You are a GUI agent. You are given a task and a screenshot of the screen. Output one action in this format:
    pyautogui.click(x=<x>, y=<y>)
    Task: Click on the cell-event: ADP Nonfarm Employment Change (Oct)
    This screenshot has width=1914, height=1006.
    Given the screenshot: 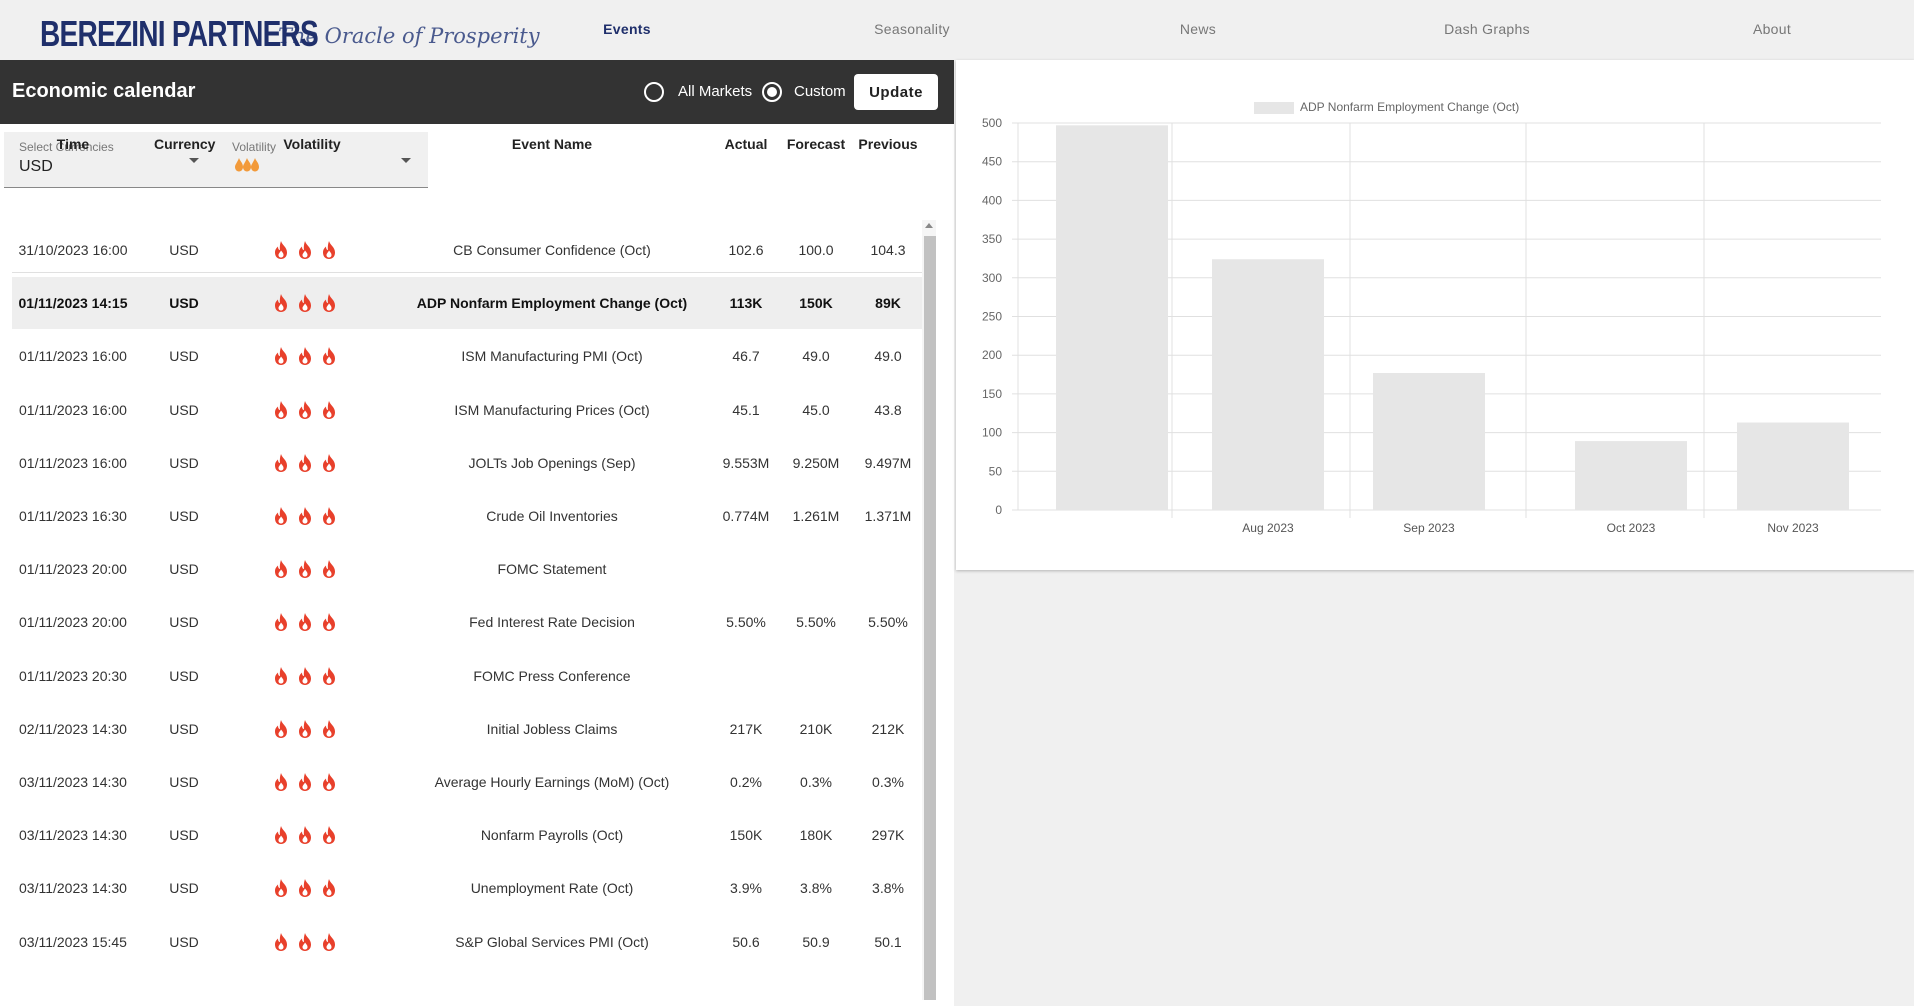 What is the action you would take?
    pyautogui.click(x=552, y=303)
    